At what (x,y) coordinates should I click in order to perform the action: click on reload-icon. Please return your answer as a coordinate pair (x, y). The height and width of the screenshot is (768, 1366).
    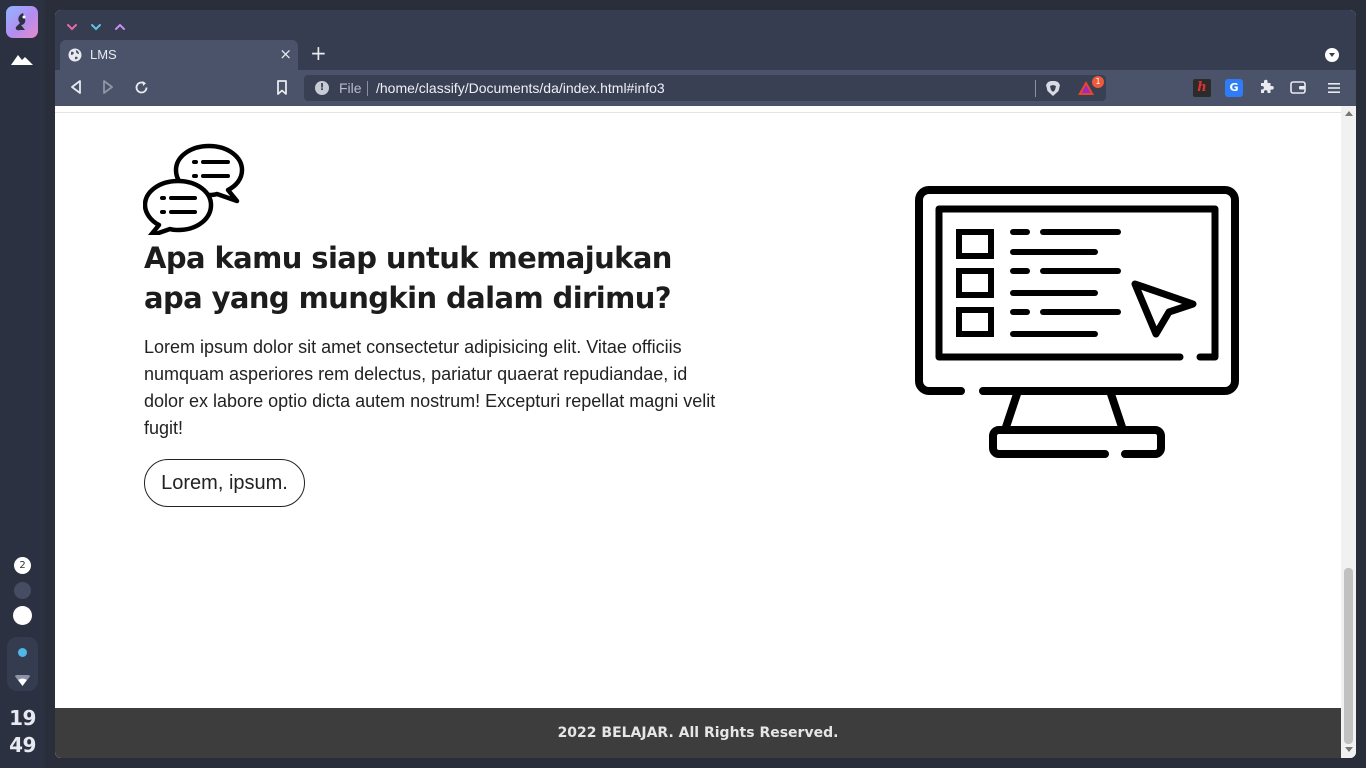
    Looking at the image, I should click on (141, 90).